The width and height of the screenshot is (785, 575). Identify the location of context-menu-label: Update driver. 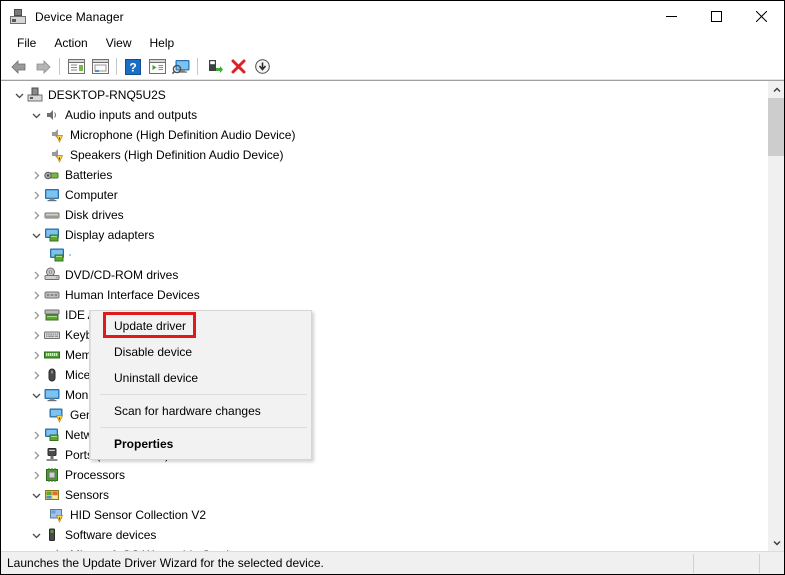
(150, 326).